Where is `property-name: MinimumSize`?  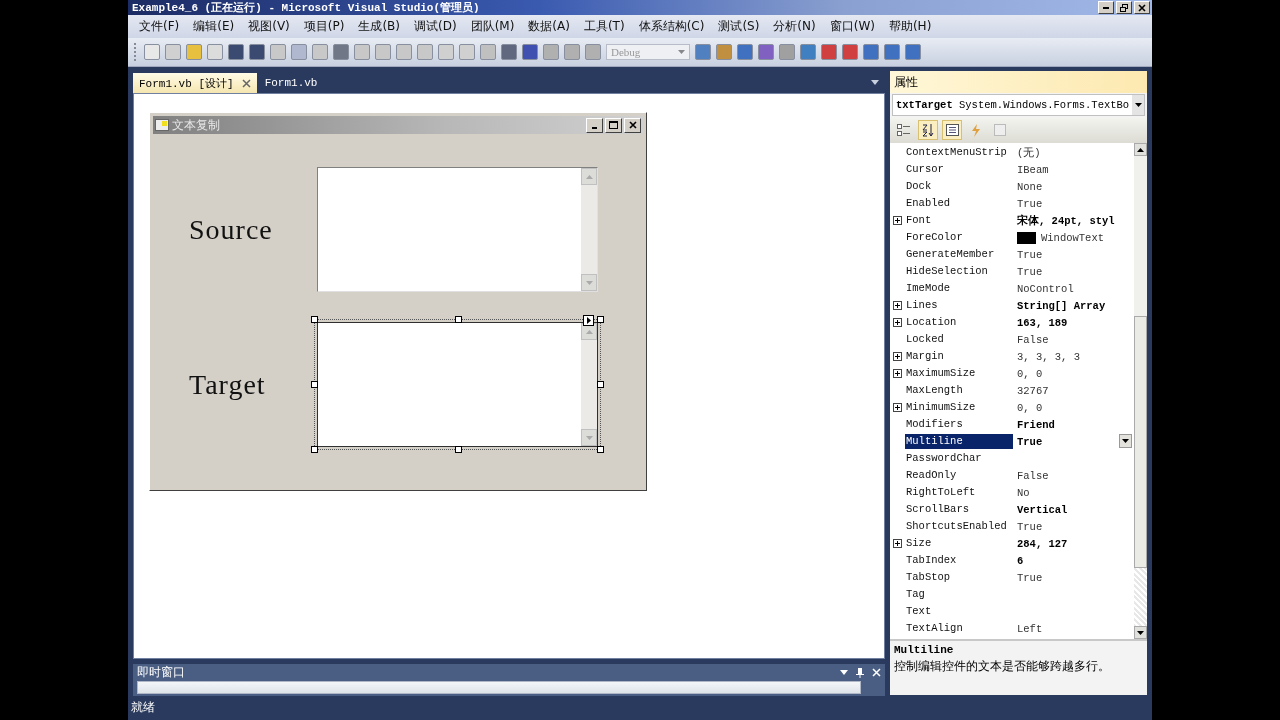
property-name: MinimumSize is located at coordinates (951, 407).